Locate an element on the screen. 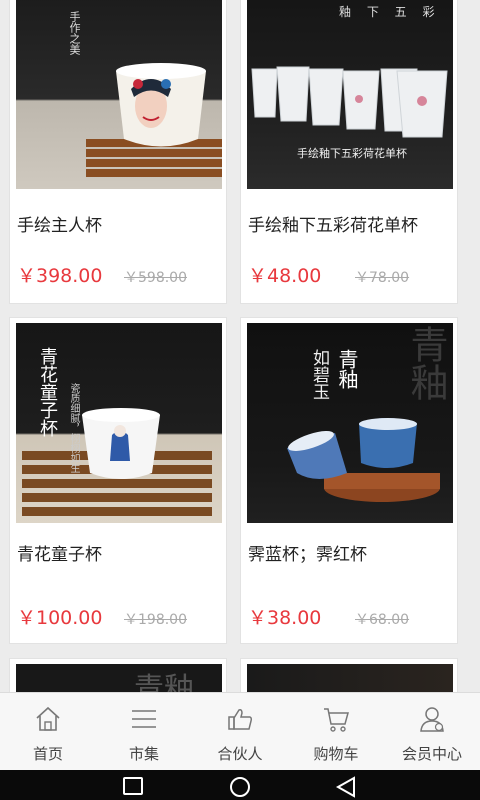 This screenshot has height=800, width=480. image-caption: 手绘釉下五彩荷花单杯 is located at coordinates (352, 153).